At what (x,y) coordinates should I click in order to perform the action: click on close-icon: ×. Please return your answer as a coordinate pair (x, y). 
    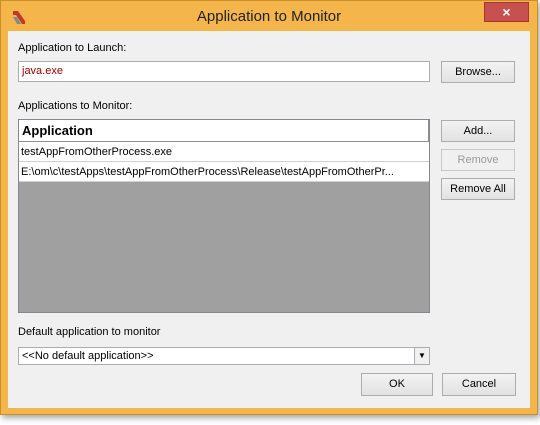
    Looking at the image, I should click on (506, 12).